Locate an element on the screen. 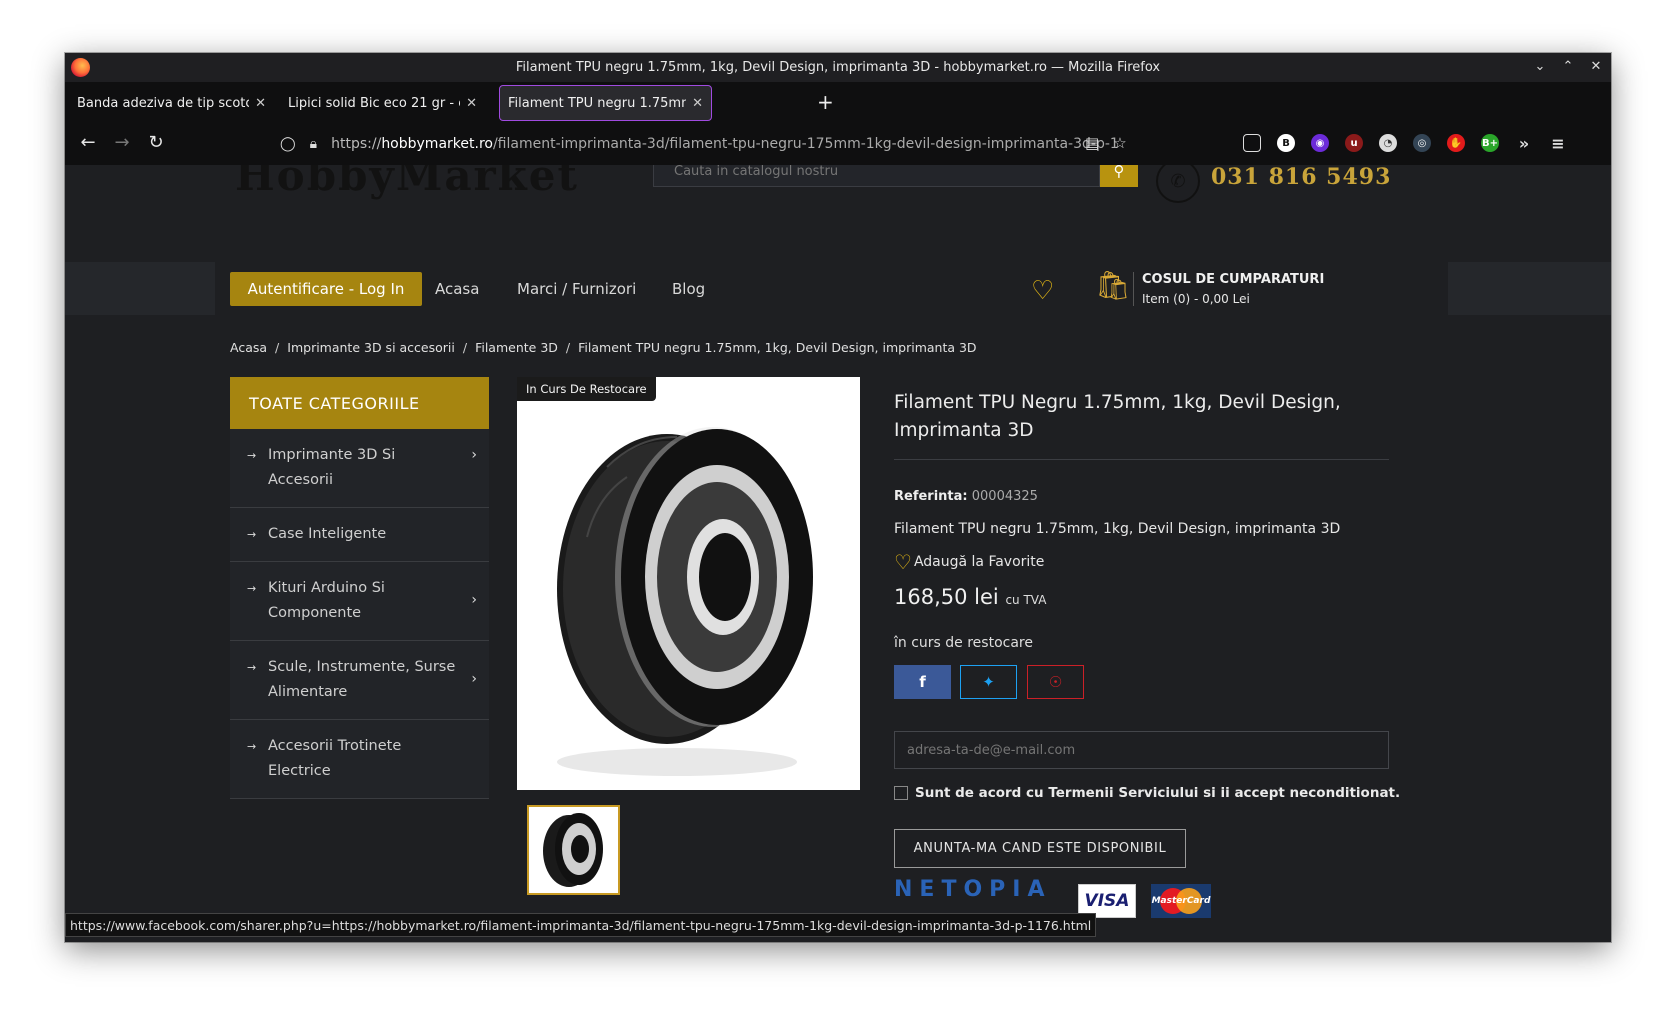  mastercard-logo: MasterCard is located at coordinates (1181, 901).